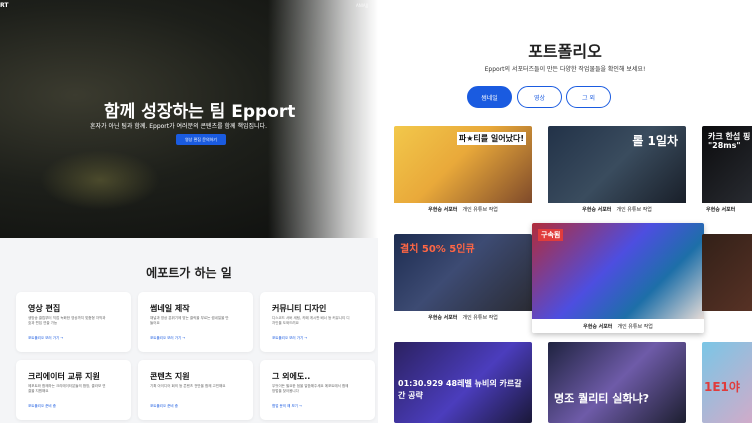  What do you see at coordinates (299, 308) in the screenshot?
I see `card-title: 커뮤니티 디자인` at bounding box center [299, 308].